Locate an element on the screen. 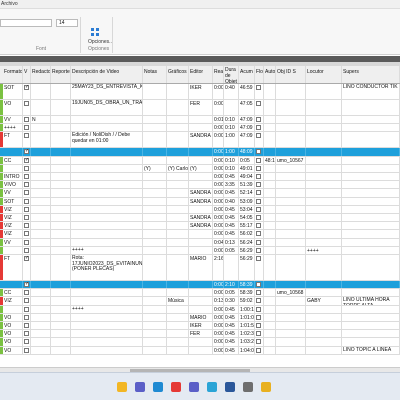 This screenshot has width=400, height=400. cell-acumulado: 53:09 is located at coordinates (247, 201).